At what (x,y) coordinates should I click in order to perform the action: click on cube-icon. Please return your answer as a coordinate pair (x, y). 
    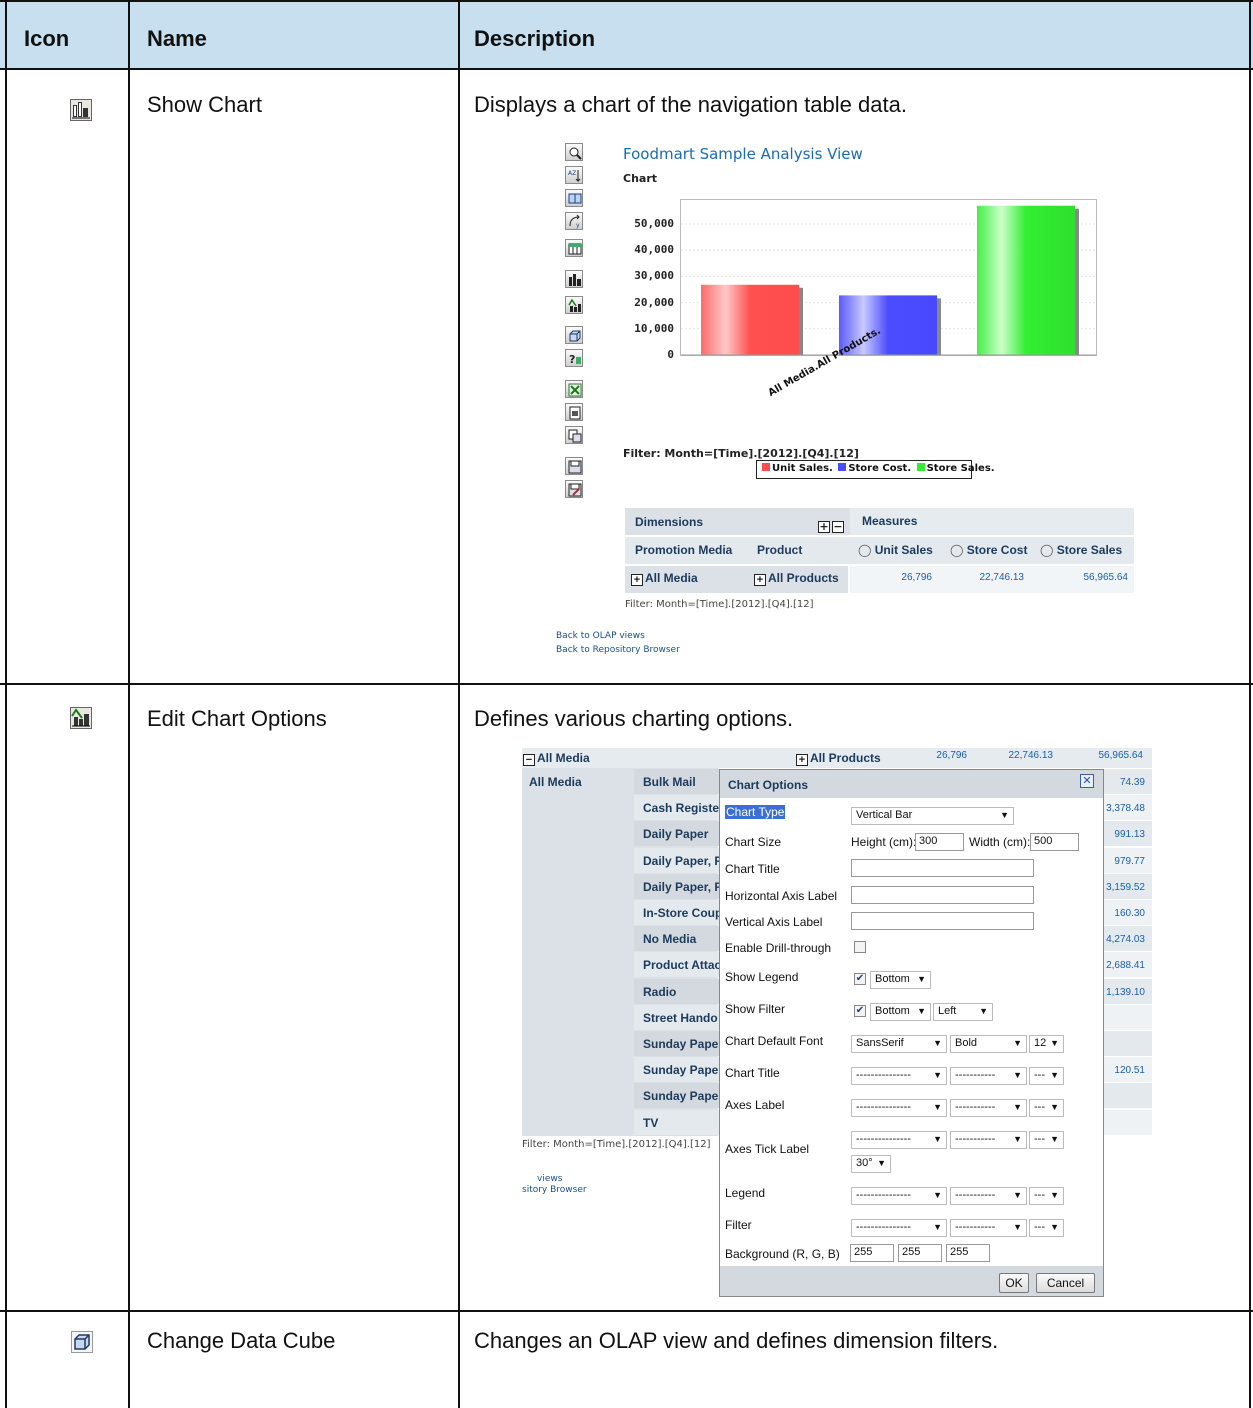
    Looking at the image, I should click on (574, 335).